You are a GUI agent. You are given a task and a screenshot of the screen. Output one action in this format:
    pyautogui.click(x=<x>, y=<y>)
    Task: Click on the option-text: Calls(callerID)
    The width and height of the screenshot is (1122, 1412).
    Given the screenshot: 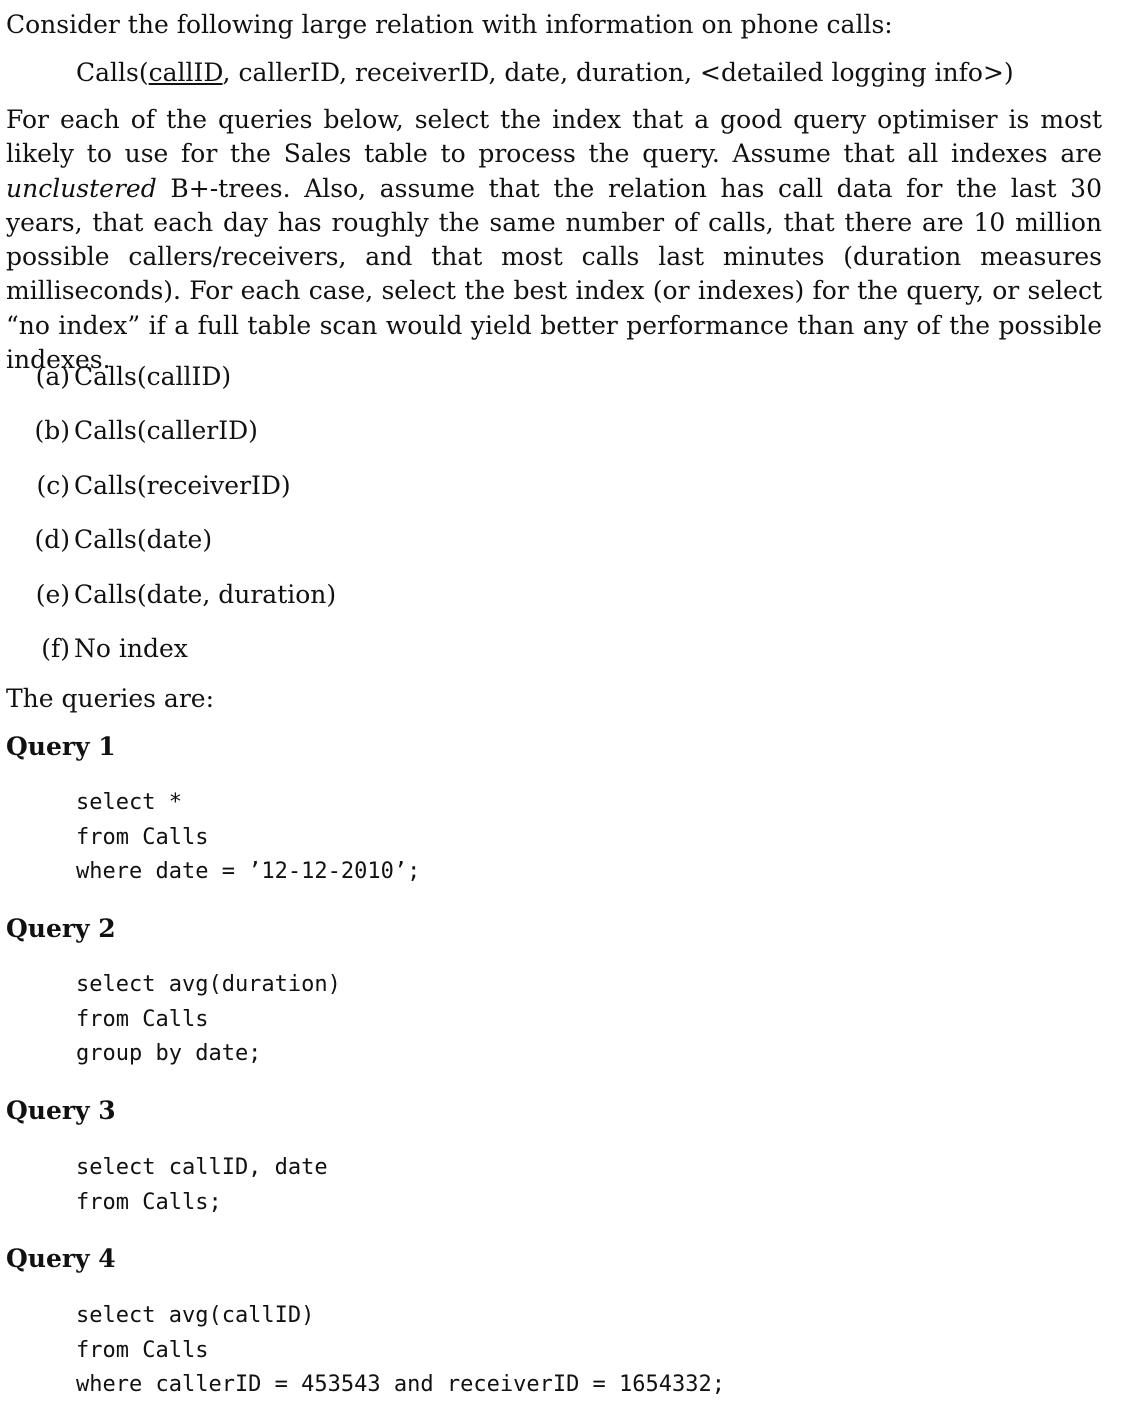 What is the action you would take?
    pyautogui.click(x=166, y=431)
    